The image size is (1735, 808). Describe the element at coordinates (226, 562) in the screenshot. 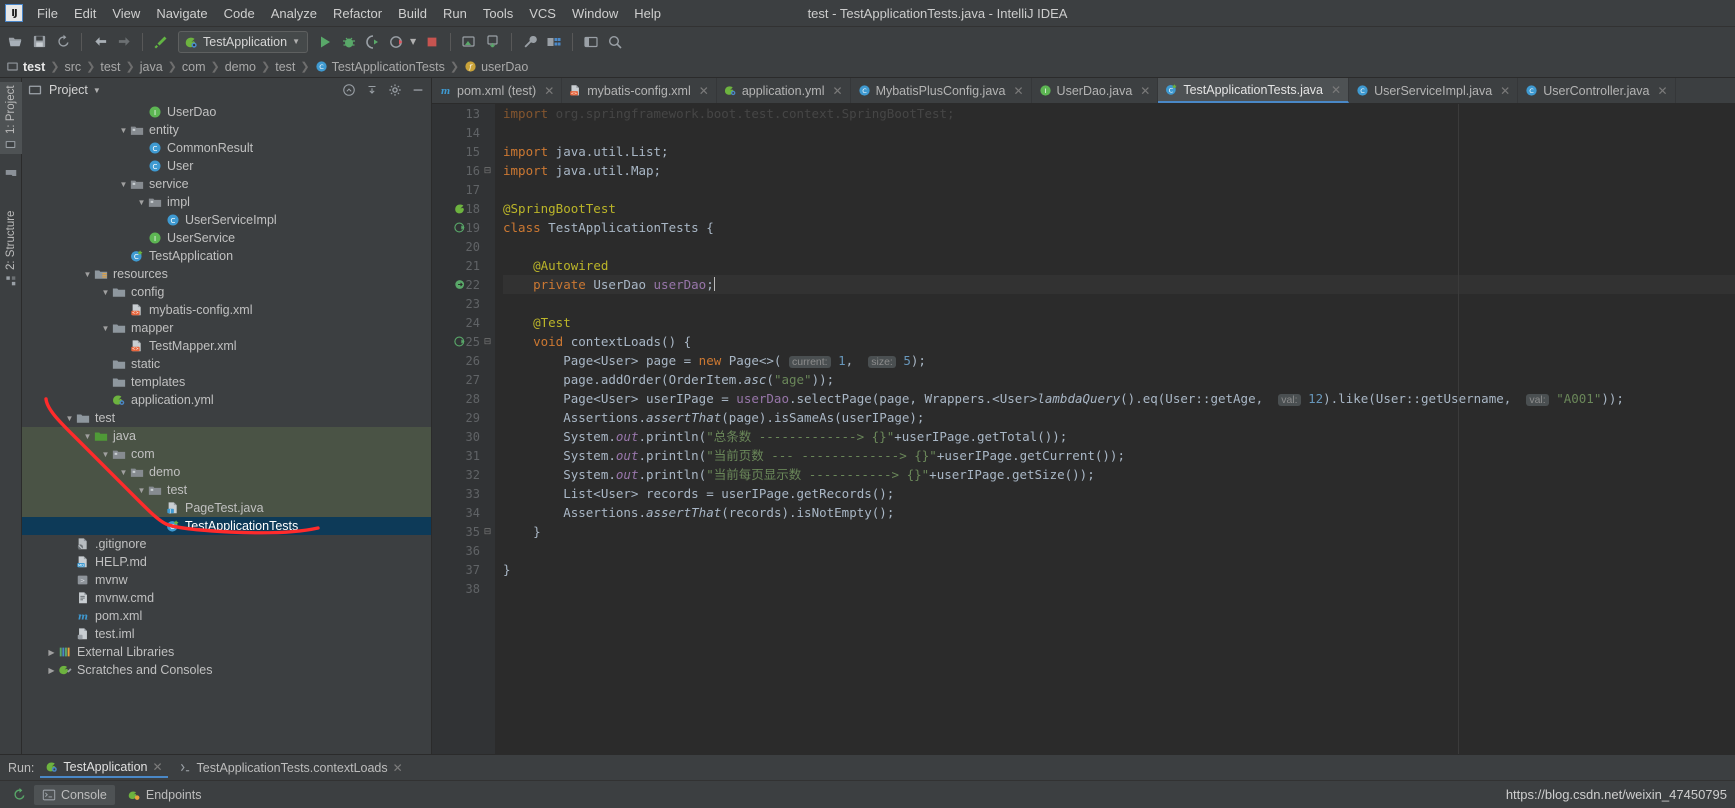

I see `tree-node-help-md: MD HELP.md` at that location.